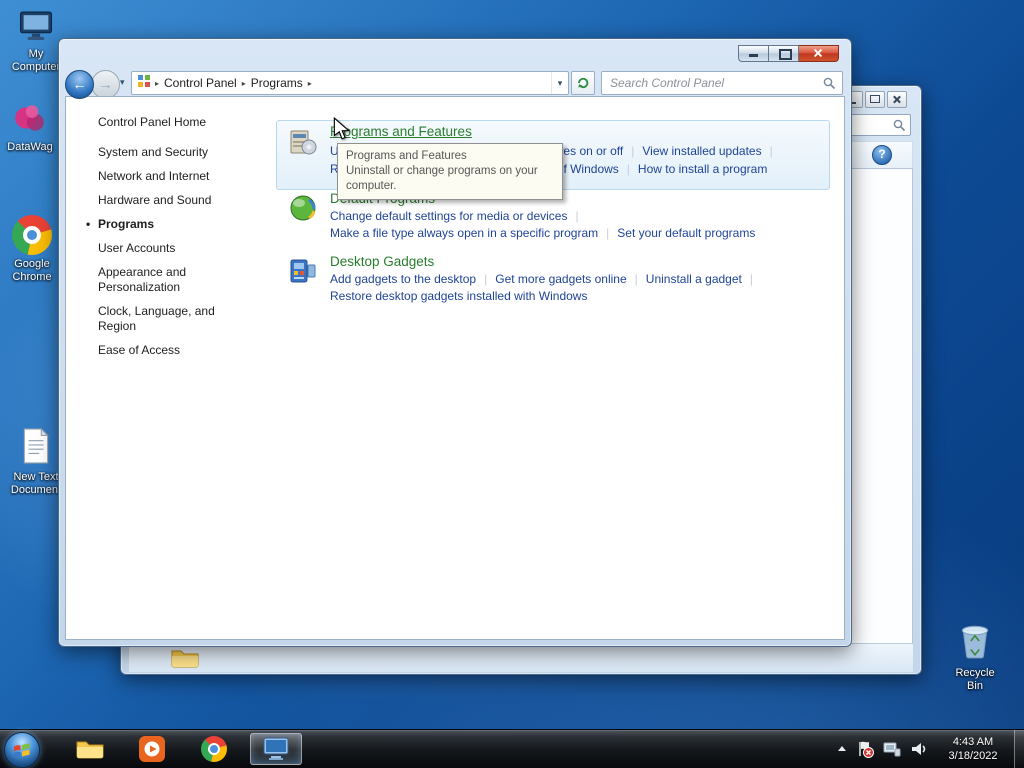  What do you see at coordinates (36, 27) in the screenshot?
I see `my-computer-icon` at bounding box center [36, 27].